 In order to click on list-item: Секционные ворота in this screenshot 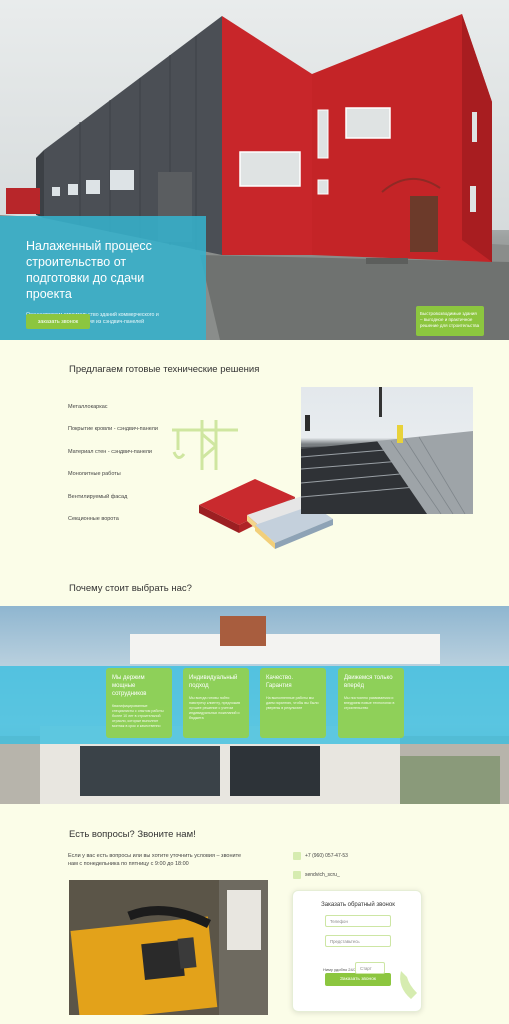, I will do `click(93, 518)`.